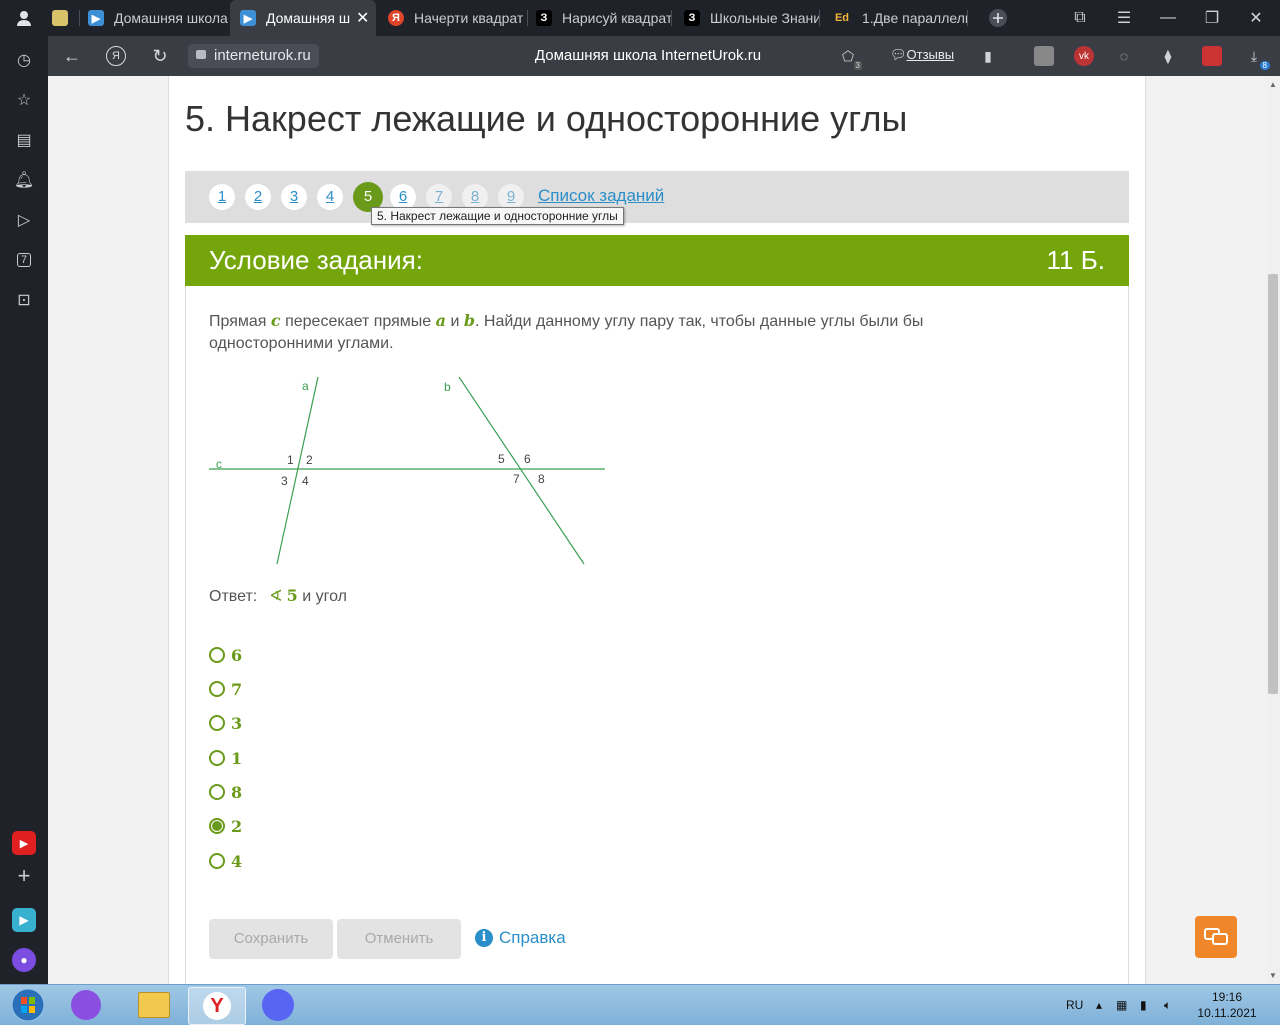 The height and width of the screenshot is (1025, 1280). I want to click on line-b, so click(521, 470).